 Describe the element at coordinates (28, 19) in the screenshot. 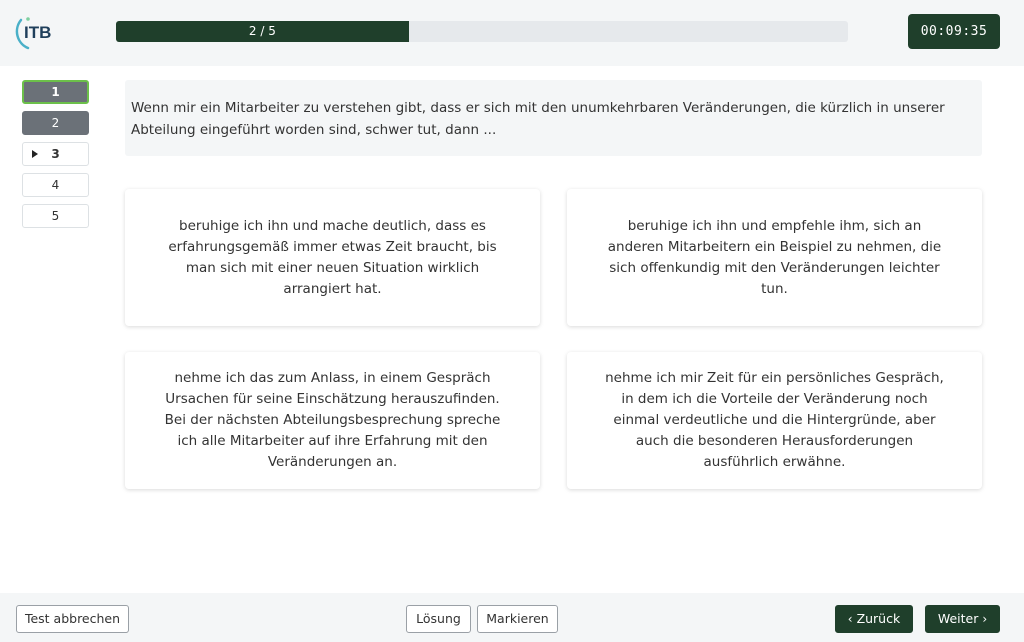

I see `logo-dot` at that location.